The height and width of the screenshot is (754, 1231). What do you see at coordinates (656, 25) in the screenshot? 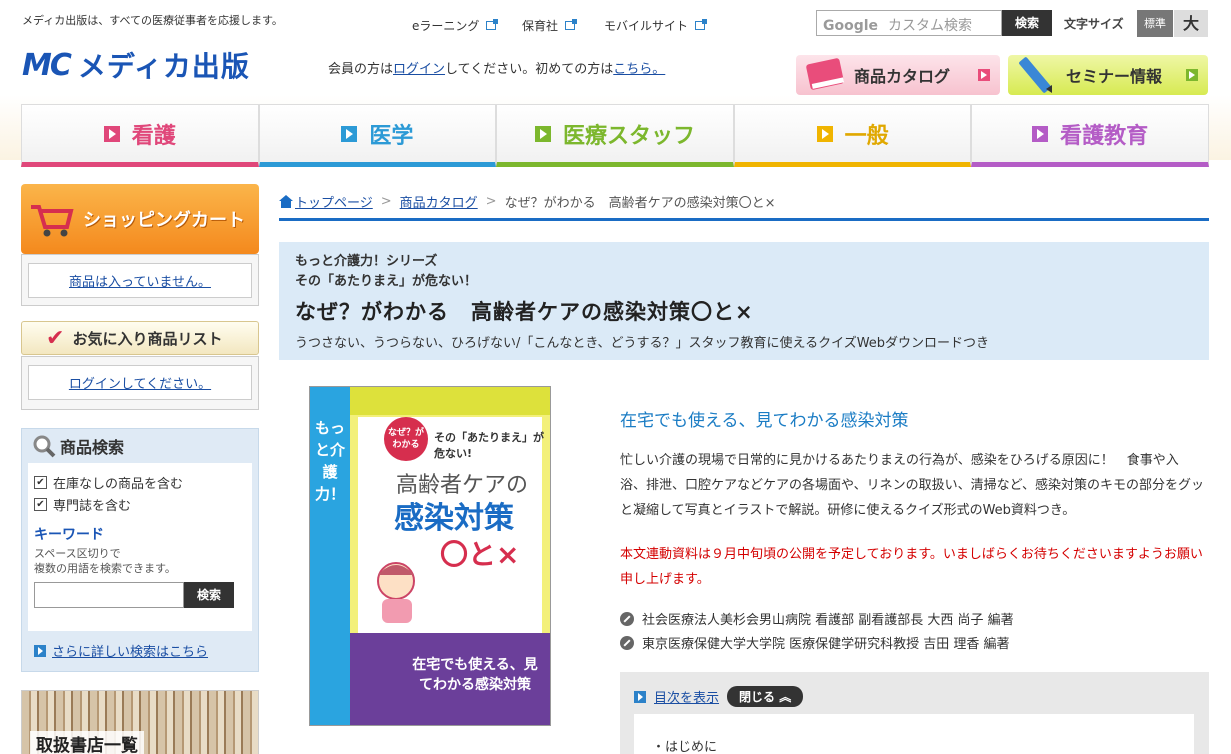
I see `link-mobile: モバイルサイト` at bounding box center [656, 25].